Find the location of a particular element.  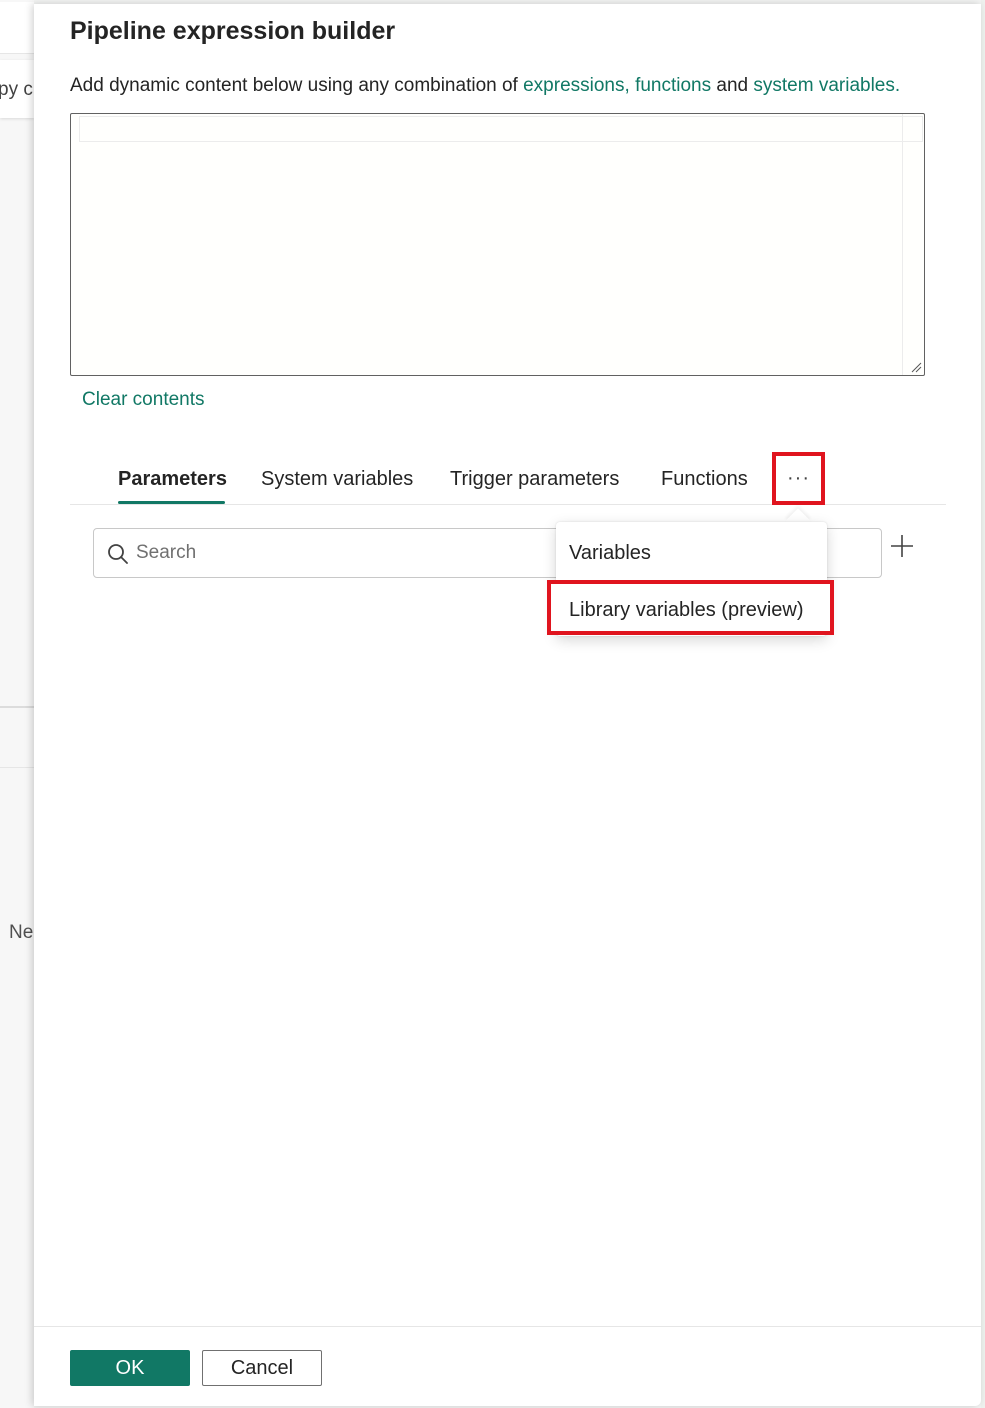

system-variables-link: system variables. is located at coordinates (826, 85).